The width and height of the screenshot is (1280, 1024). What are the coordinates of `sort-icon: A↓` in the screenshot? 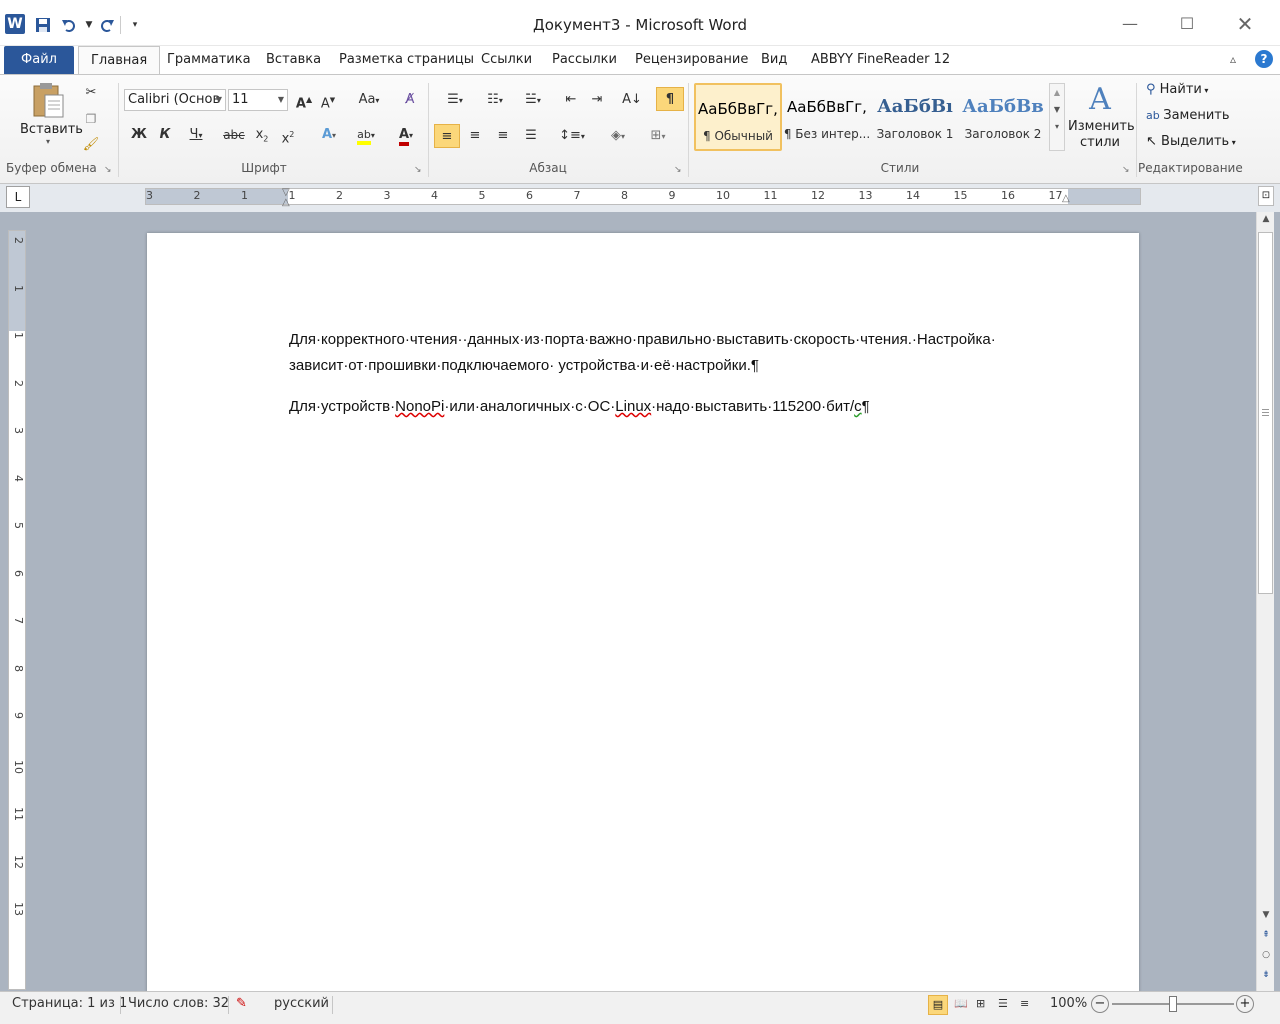 It's located at (632, 100).